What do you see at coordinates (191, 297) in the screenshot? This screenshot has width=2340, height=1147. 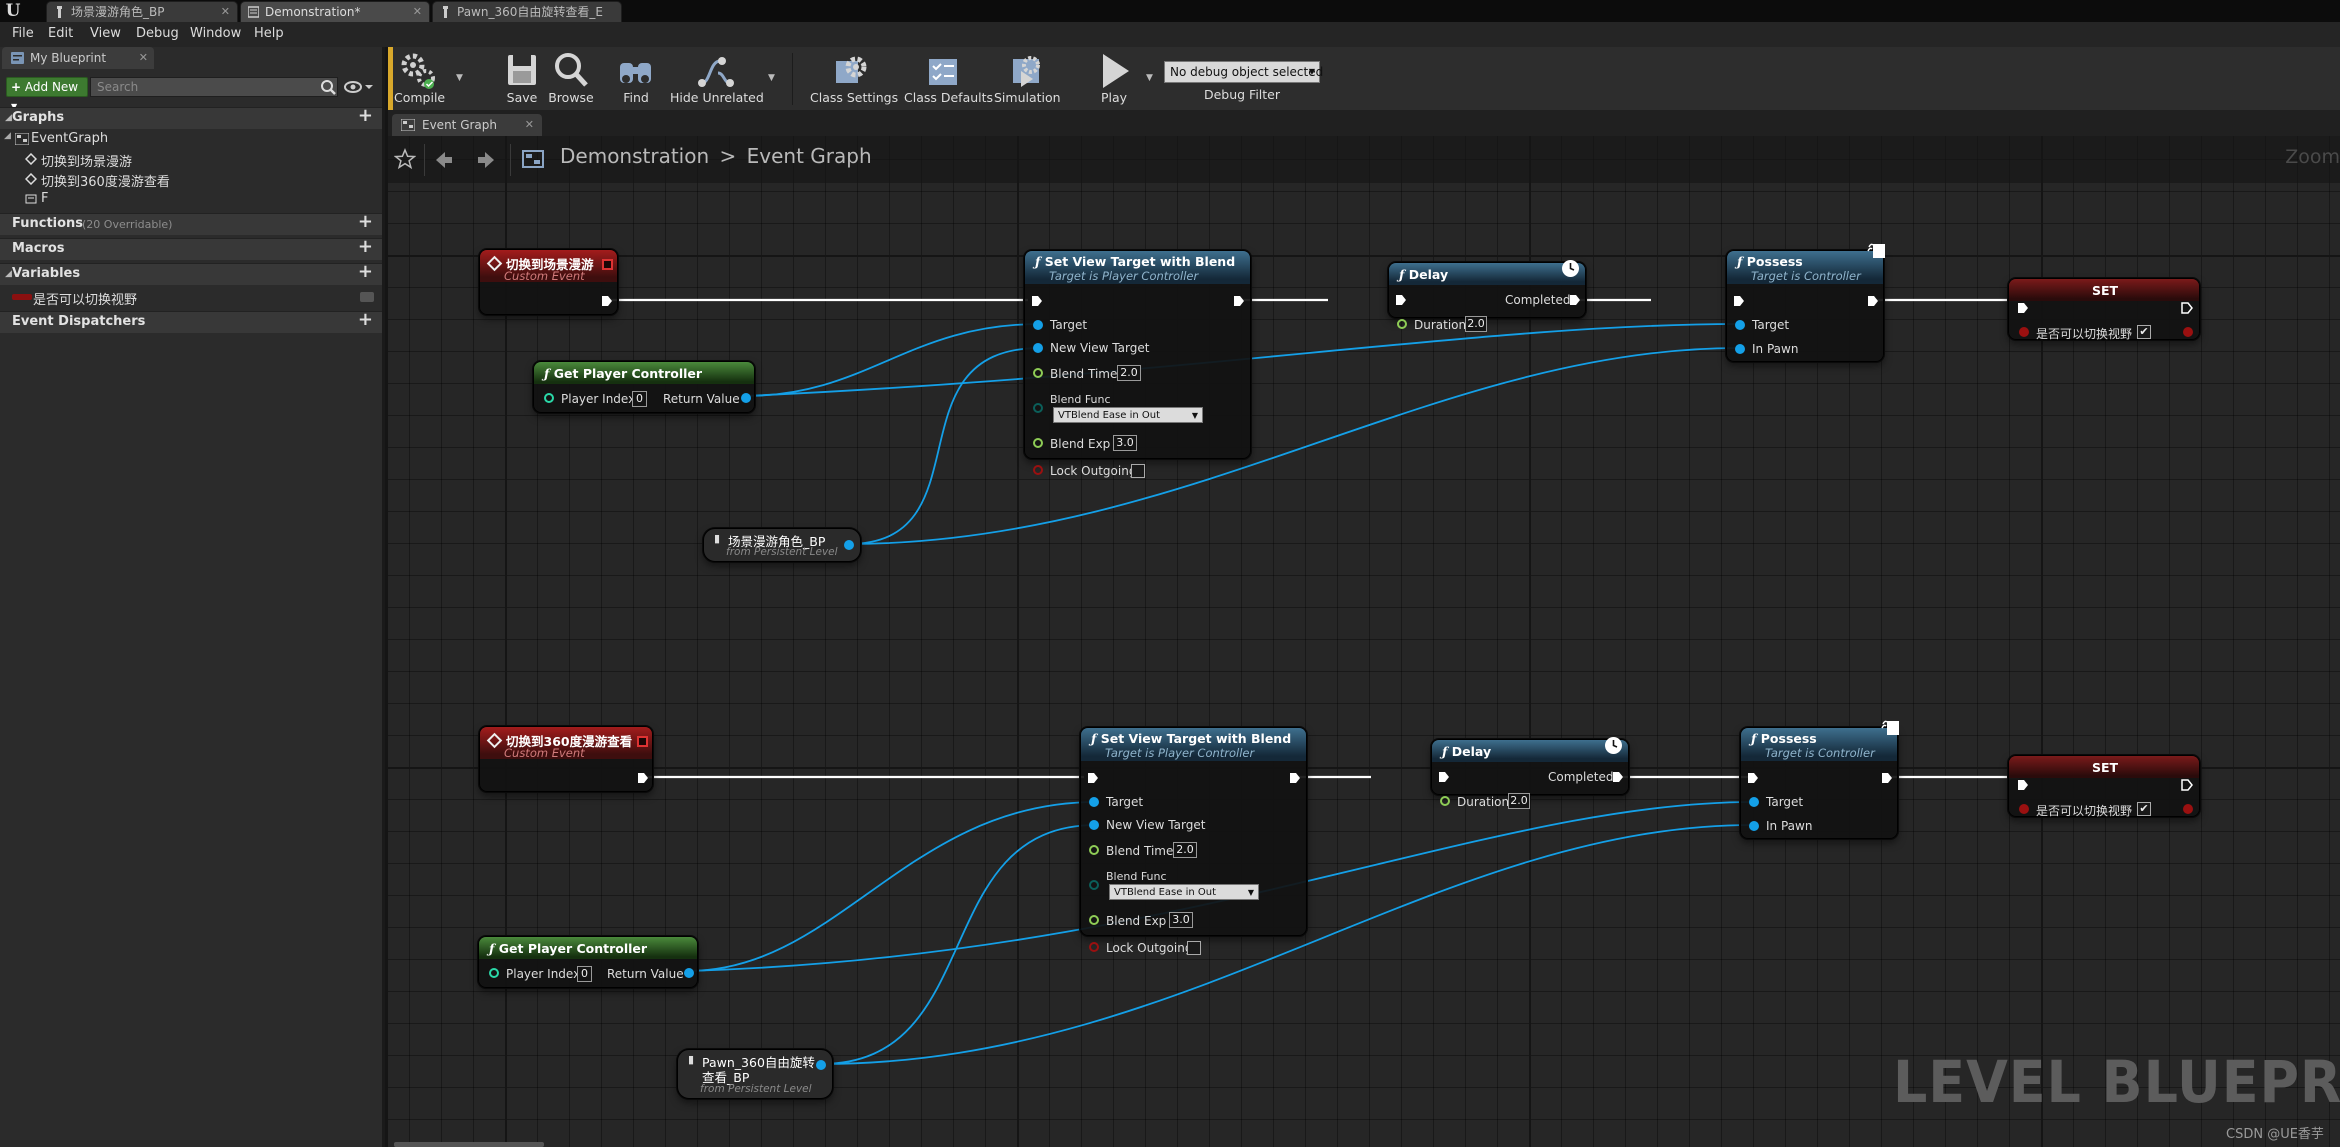 I see `variable-row: 是否可以切换视野` at bounding box center [191, 297].